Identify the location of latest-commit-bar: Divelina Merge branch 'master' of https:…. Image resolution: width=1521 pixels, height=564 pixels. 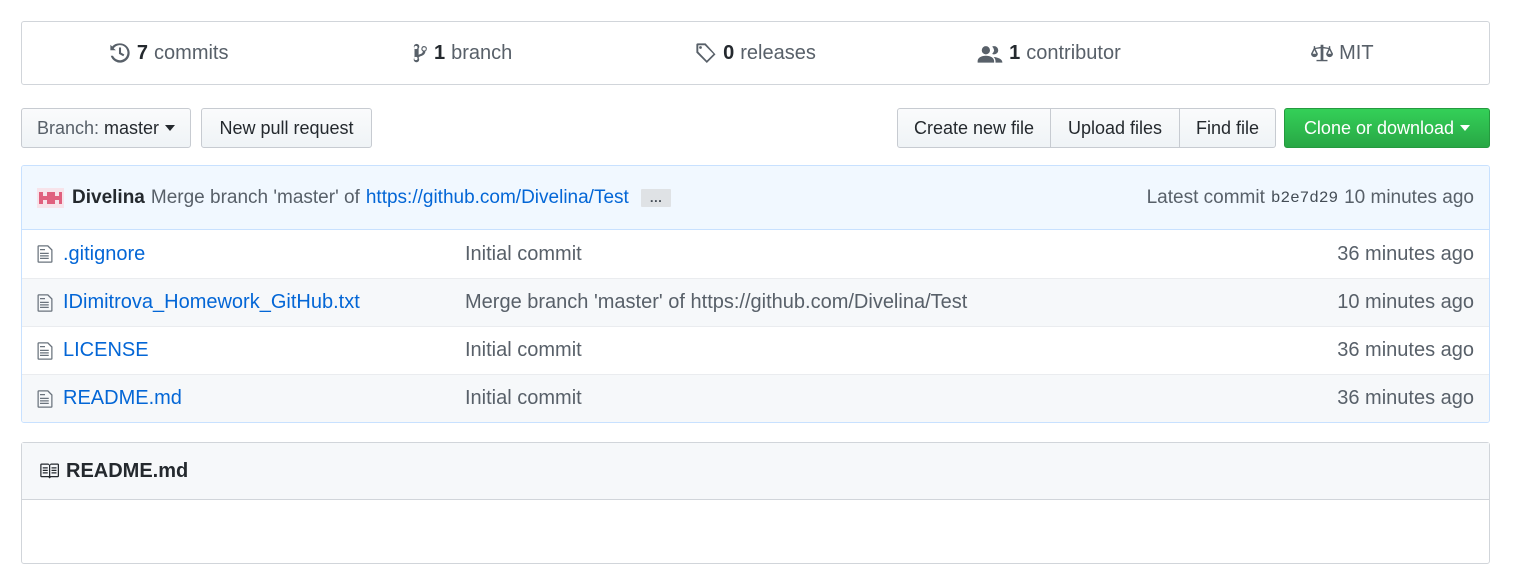
(755, 198).